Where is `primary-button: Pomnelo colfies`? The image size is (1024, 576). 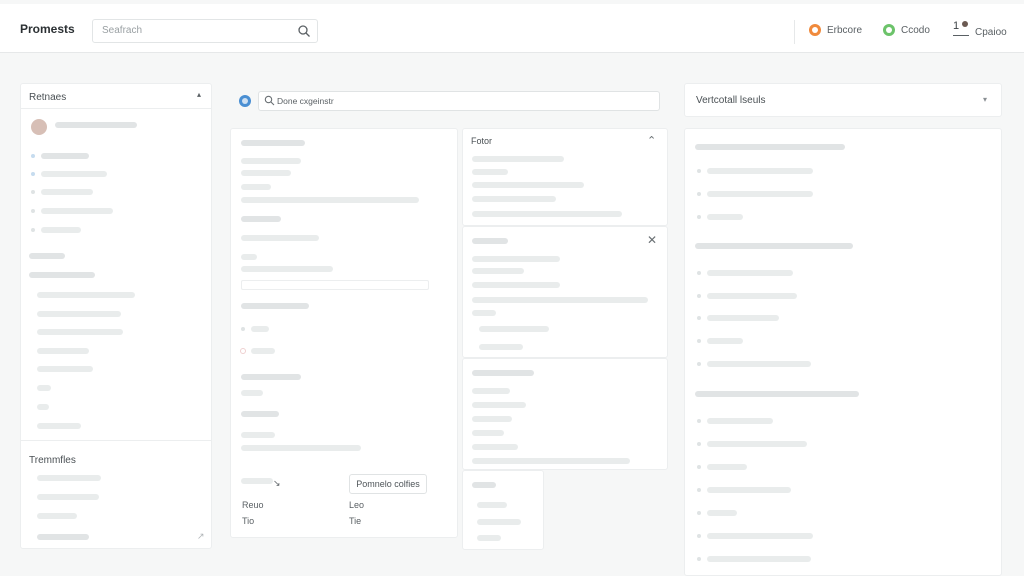 primary-button: Pomnelo colfies is located at coordinates (388, 484).